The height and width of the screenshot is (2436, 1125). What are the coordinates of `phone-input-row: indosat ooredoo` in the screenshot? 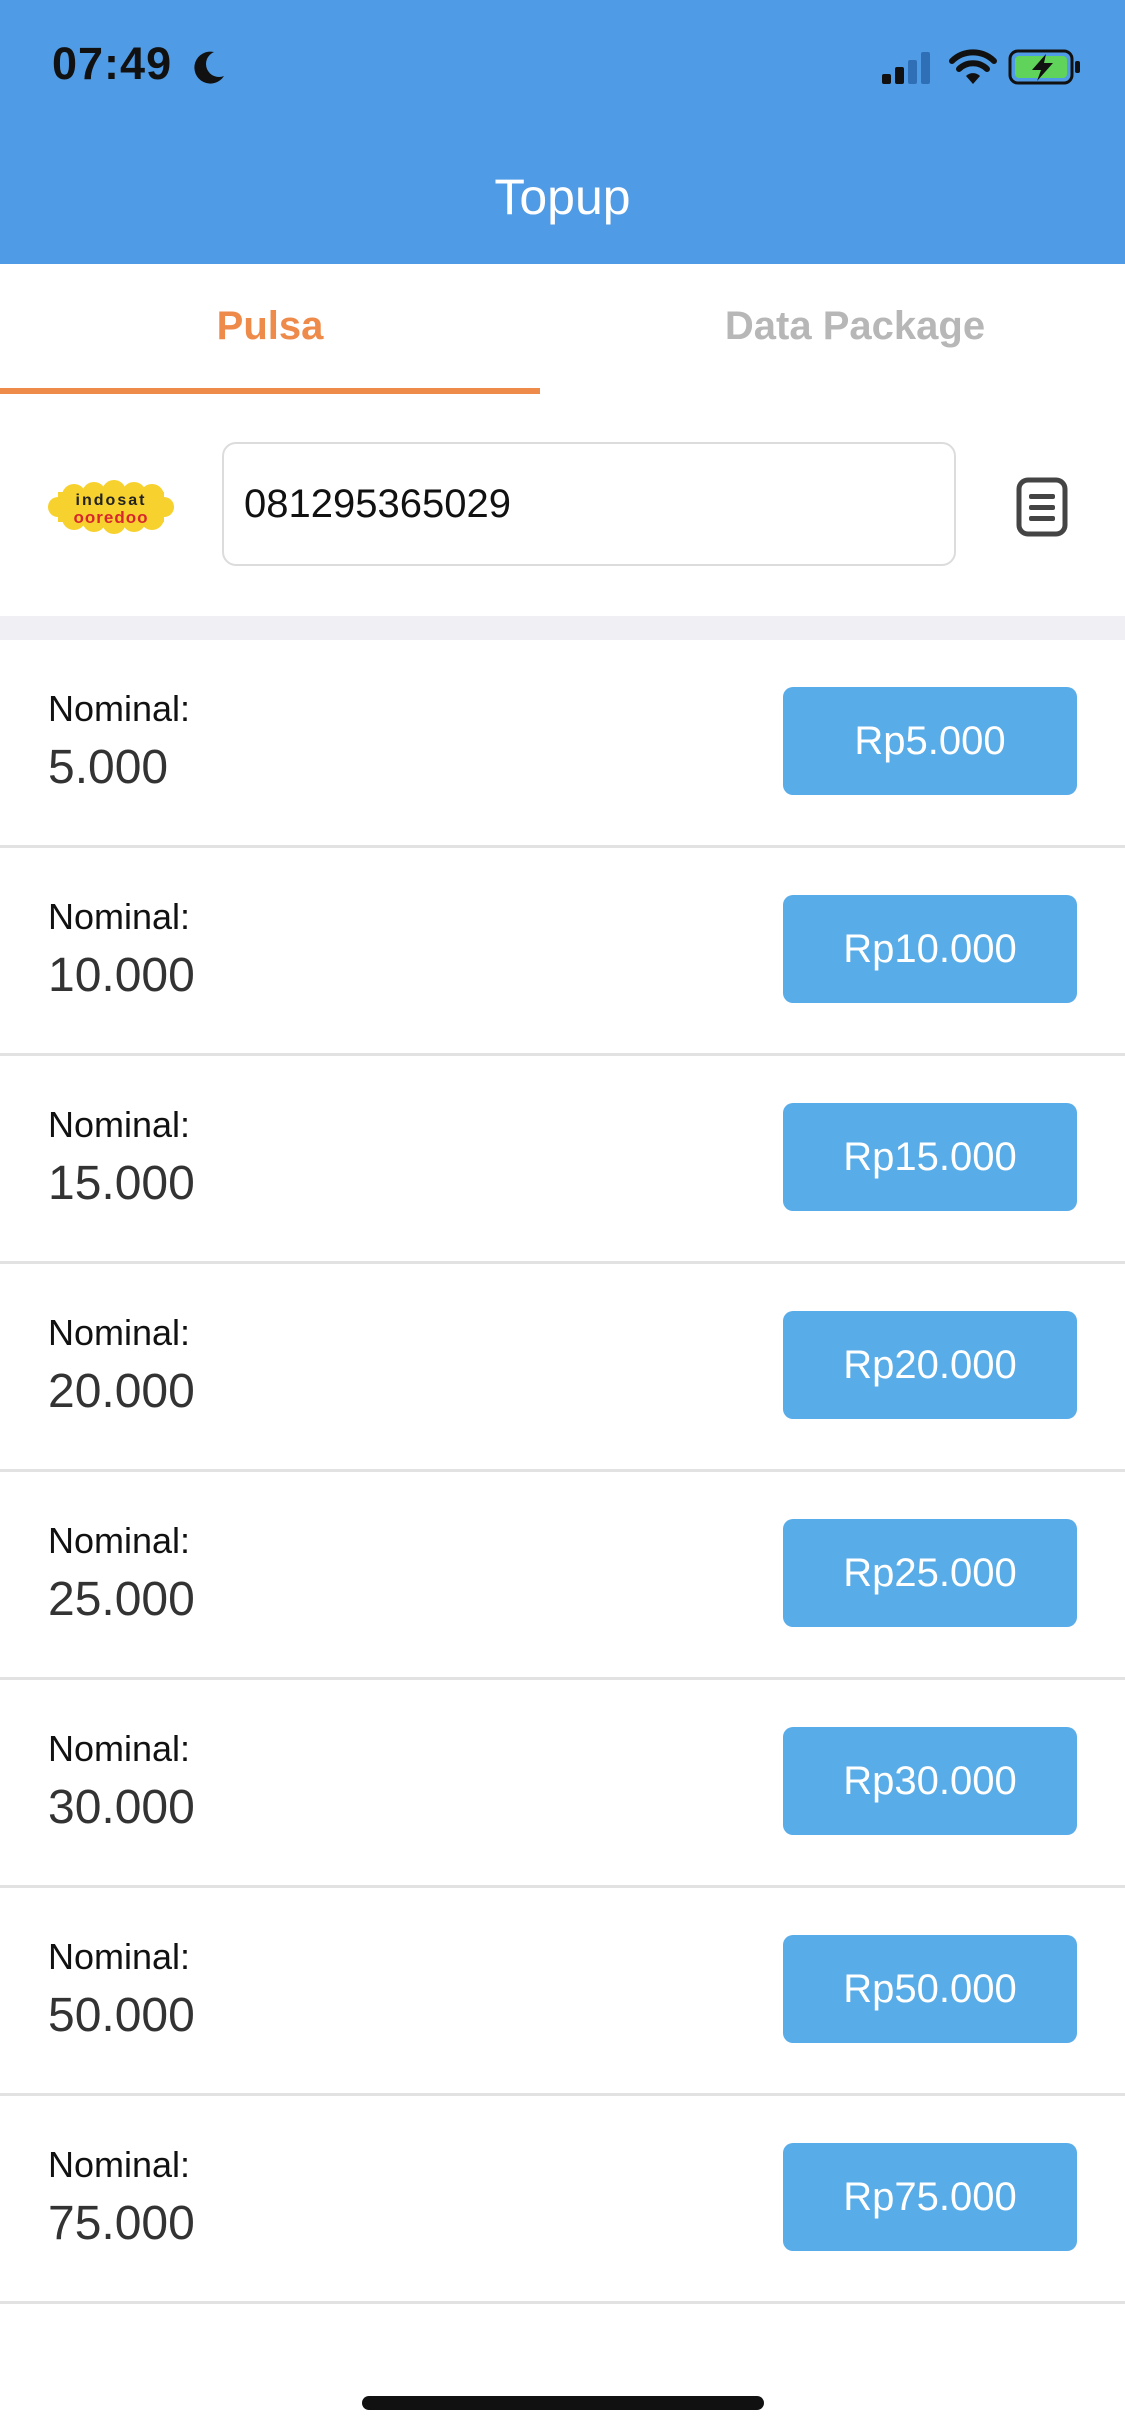 It's located at (562, 505).